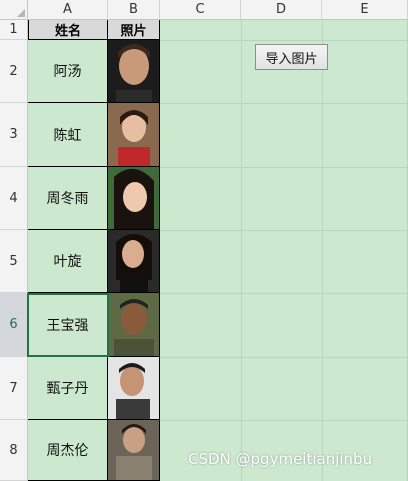 This screenshot has width=408, height=481. What do you see at coordinates (68, 388) in the screenshot?
I see `name-cell: 甄子丹` at bounding box center [68, 388].